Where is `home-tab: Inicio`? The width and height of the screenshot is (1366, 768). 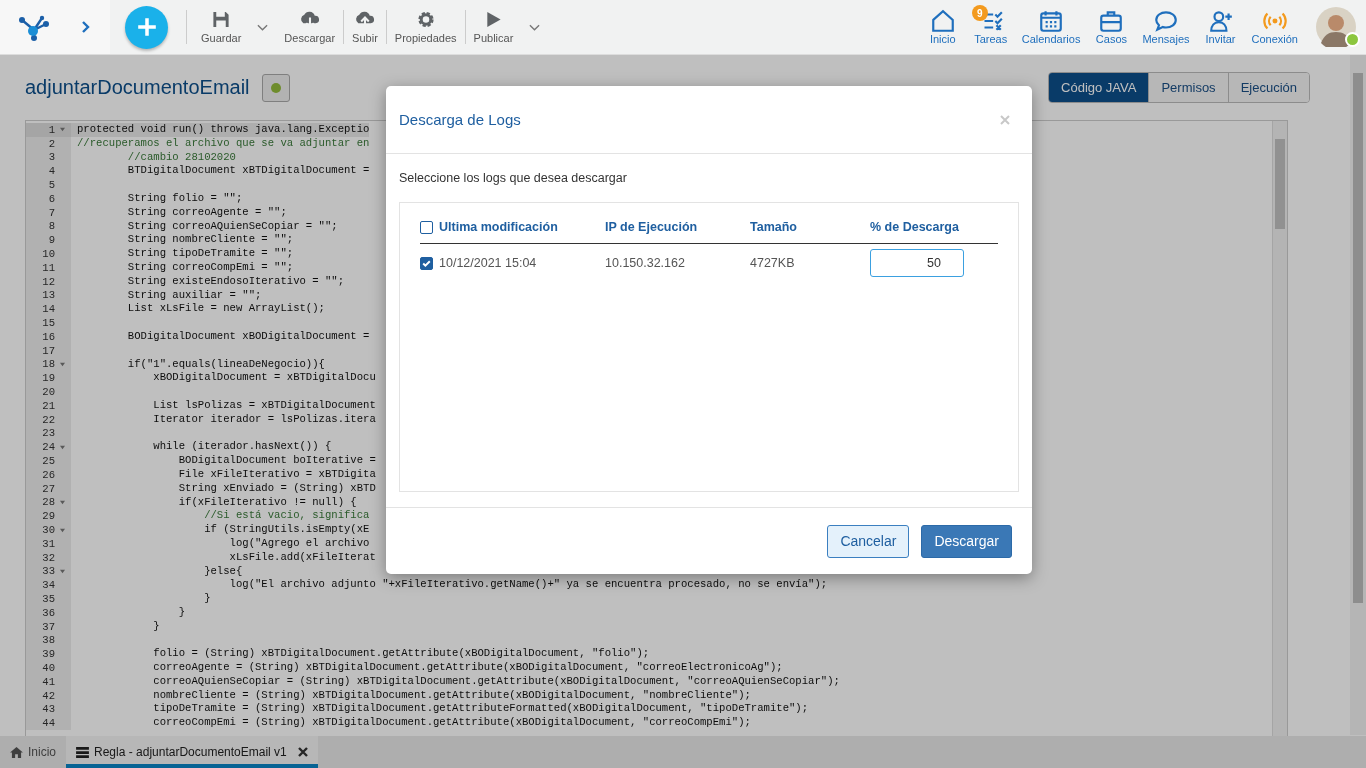
home-tab: Inicio is located at coordinates (33, 752).